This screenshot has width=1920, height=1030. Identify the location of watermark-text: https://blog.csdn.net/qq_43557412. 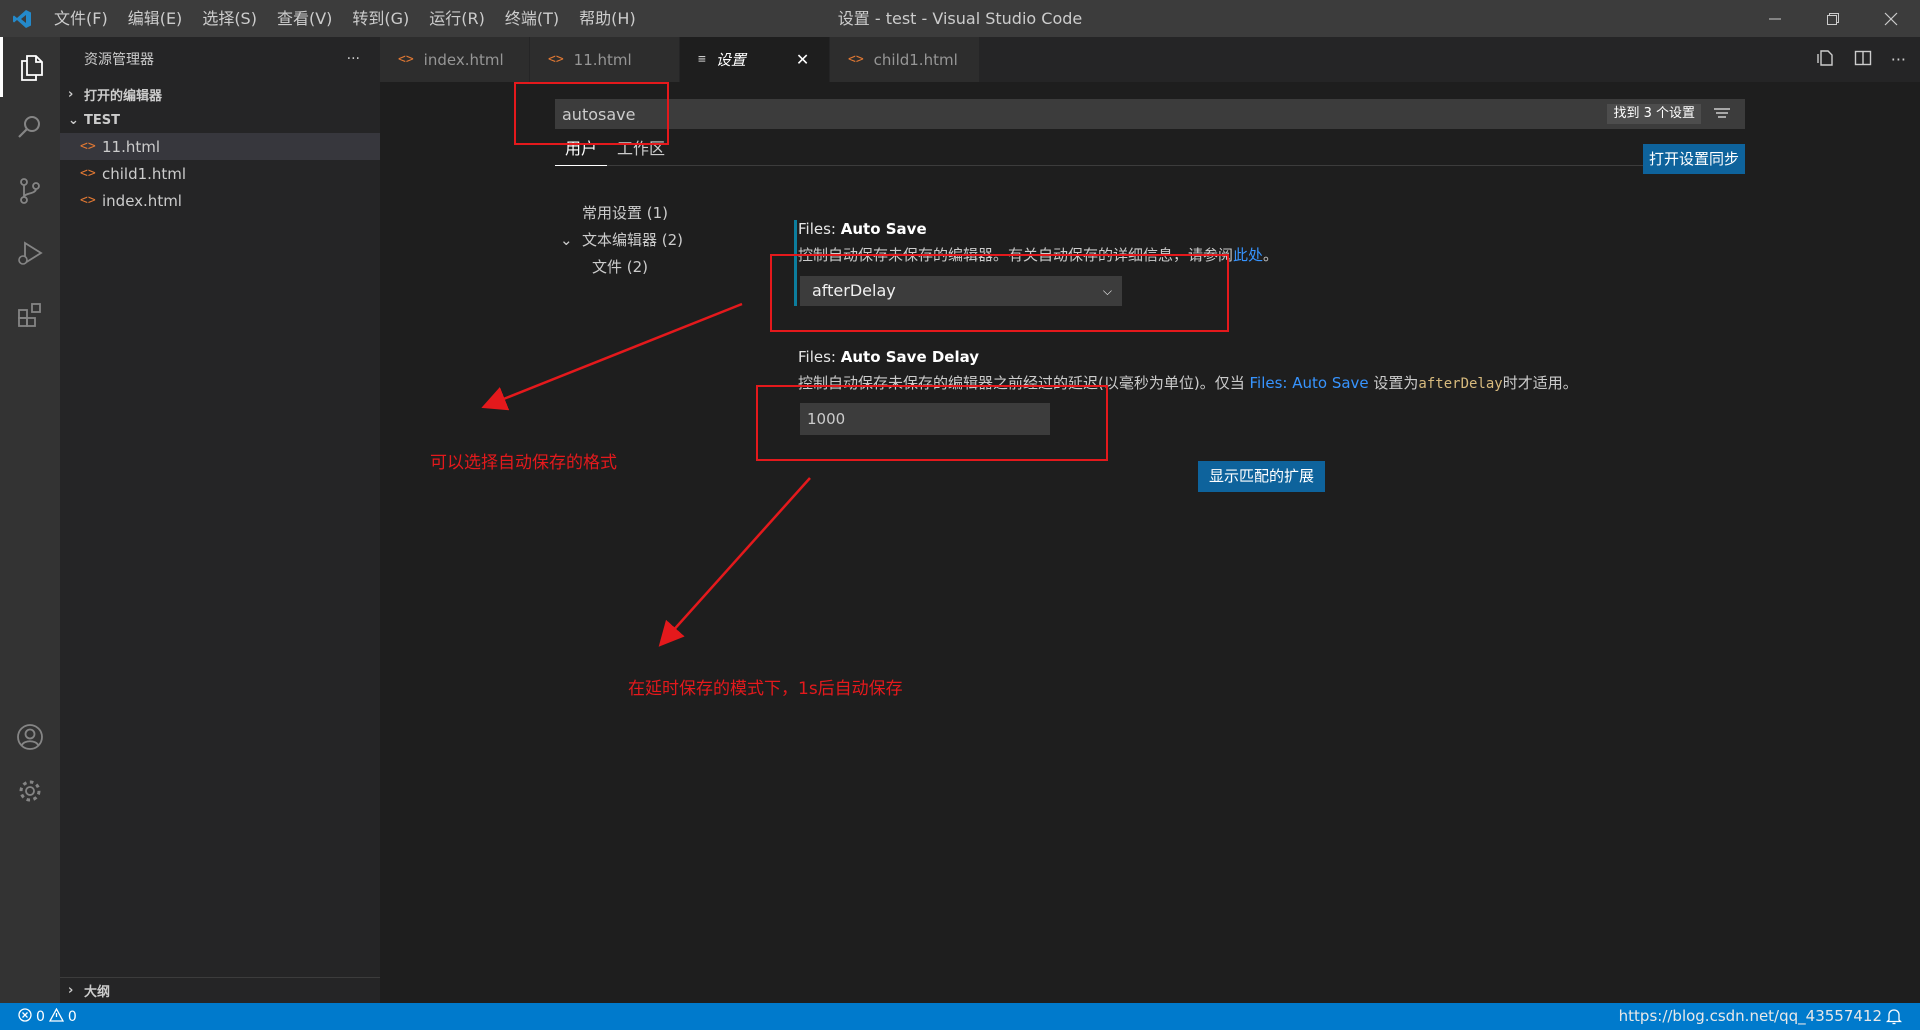
(1750, 1016).